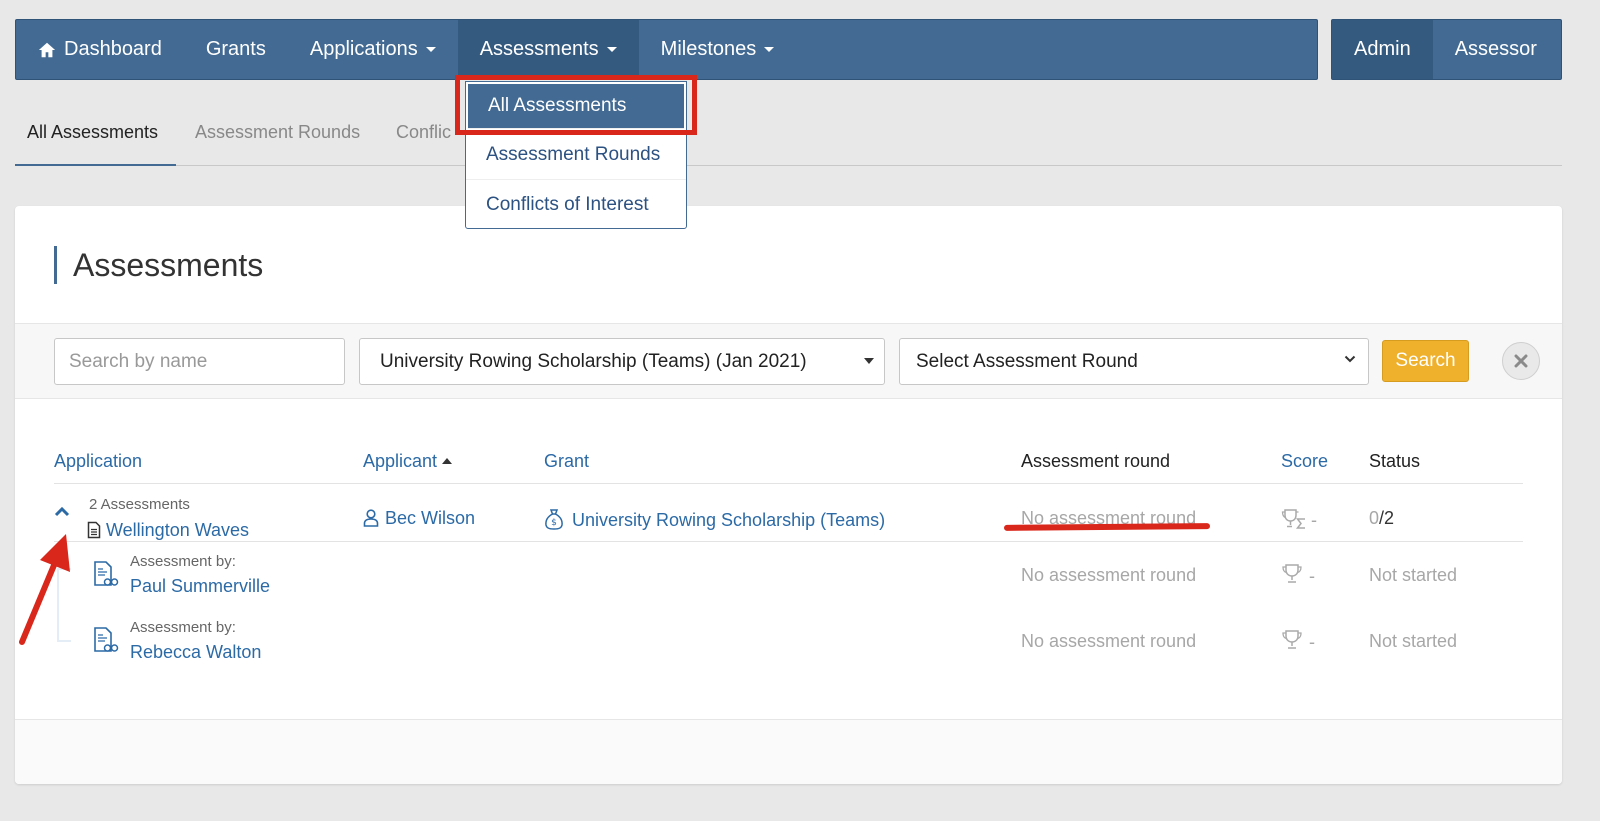  I want to click on header-divider, so click(788, 483).